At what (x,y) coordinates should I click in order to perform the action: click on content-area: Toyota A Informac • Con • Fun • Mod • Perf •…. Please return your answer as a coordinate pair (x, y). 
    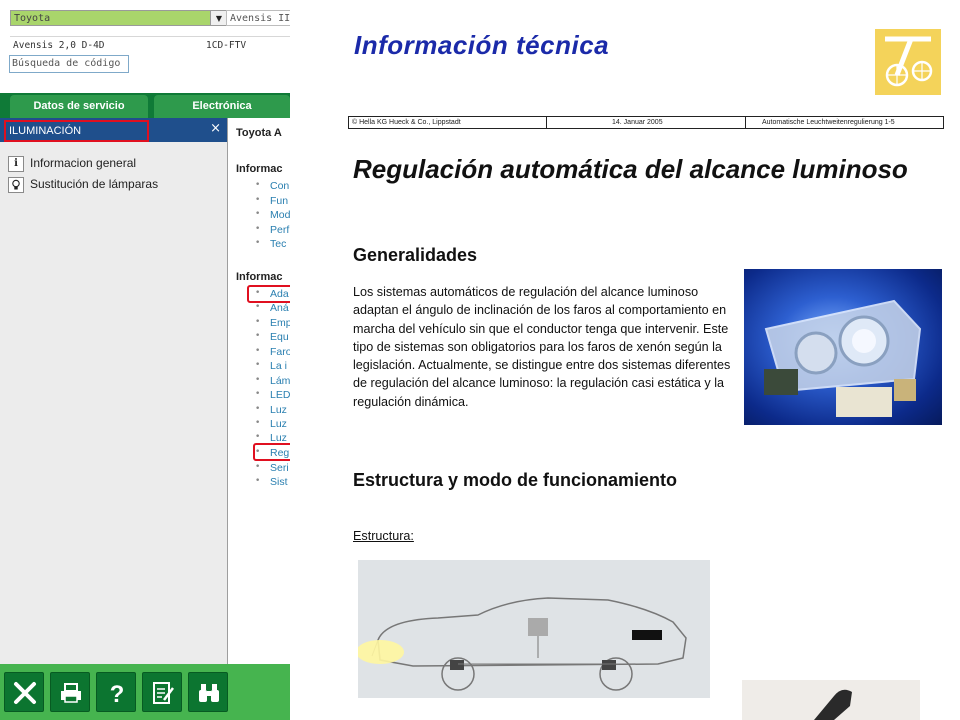
    Looking at the image, I should click on (259, 391).